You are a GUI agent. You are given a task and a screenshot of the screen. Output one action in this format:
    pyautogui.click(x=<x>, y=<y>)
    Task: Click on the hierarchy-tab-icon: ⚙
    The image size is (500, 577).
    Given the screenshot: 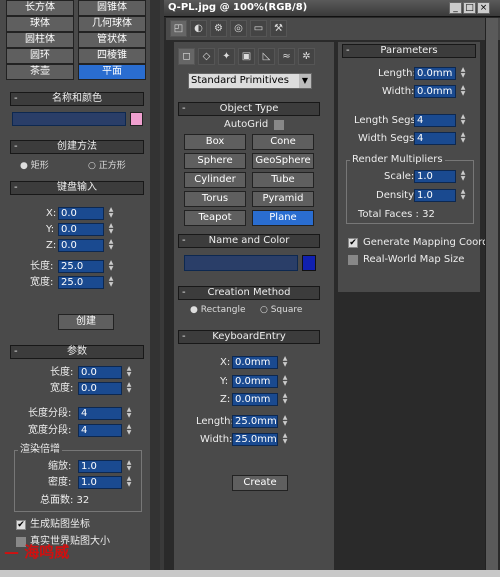 What is the action you would take?
    pyautogui.click(x=218, y=28)
    